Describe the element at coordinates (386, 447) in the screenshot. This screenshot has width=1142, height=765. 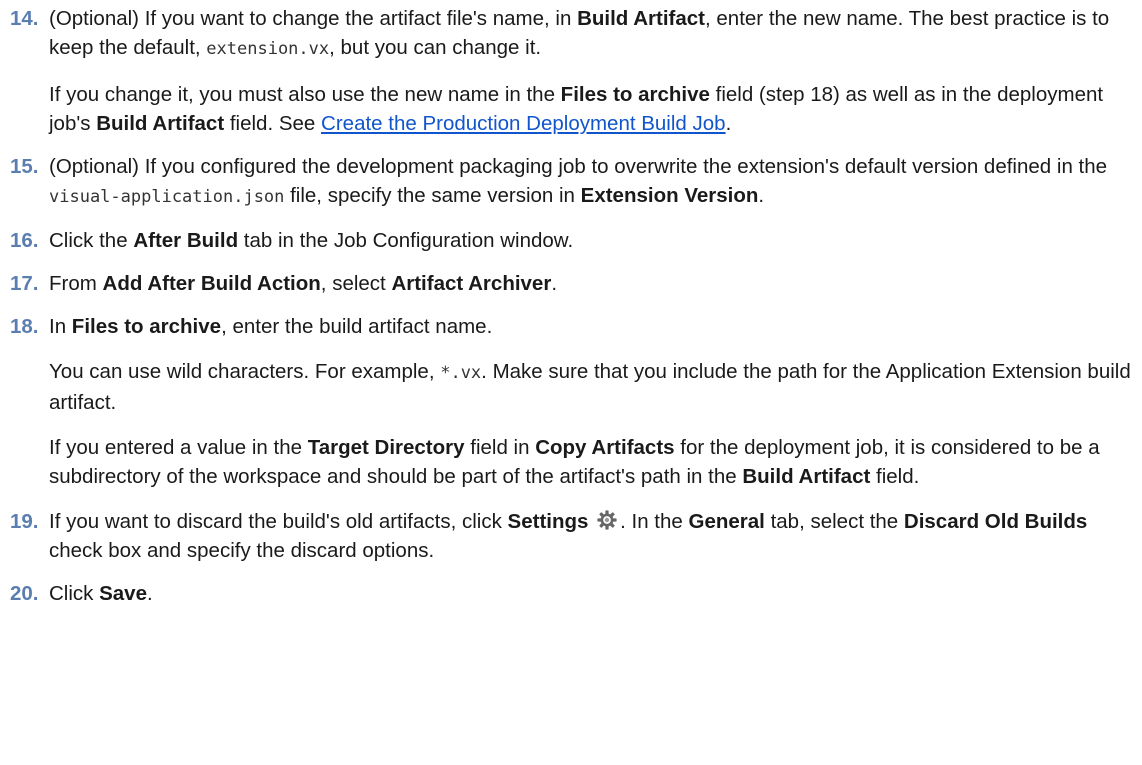
I see `ui-term: Target Directory` at that location.